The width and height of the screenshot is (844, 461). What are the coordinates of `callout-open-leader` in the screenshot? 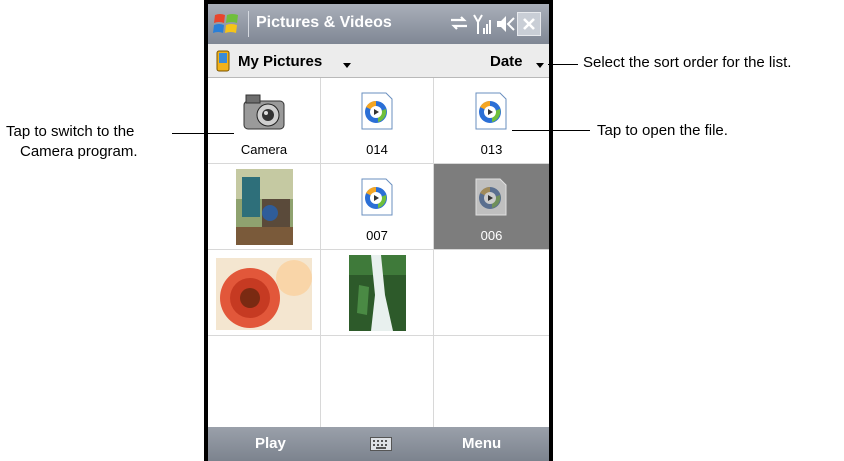 It's located at (551, 130).